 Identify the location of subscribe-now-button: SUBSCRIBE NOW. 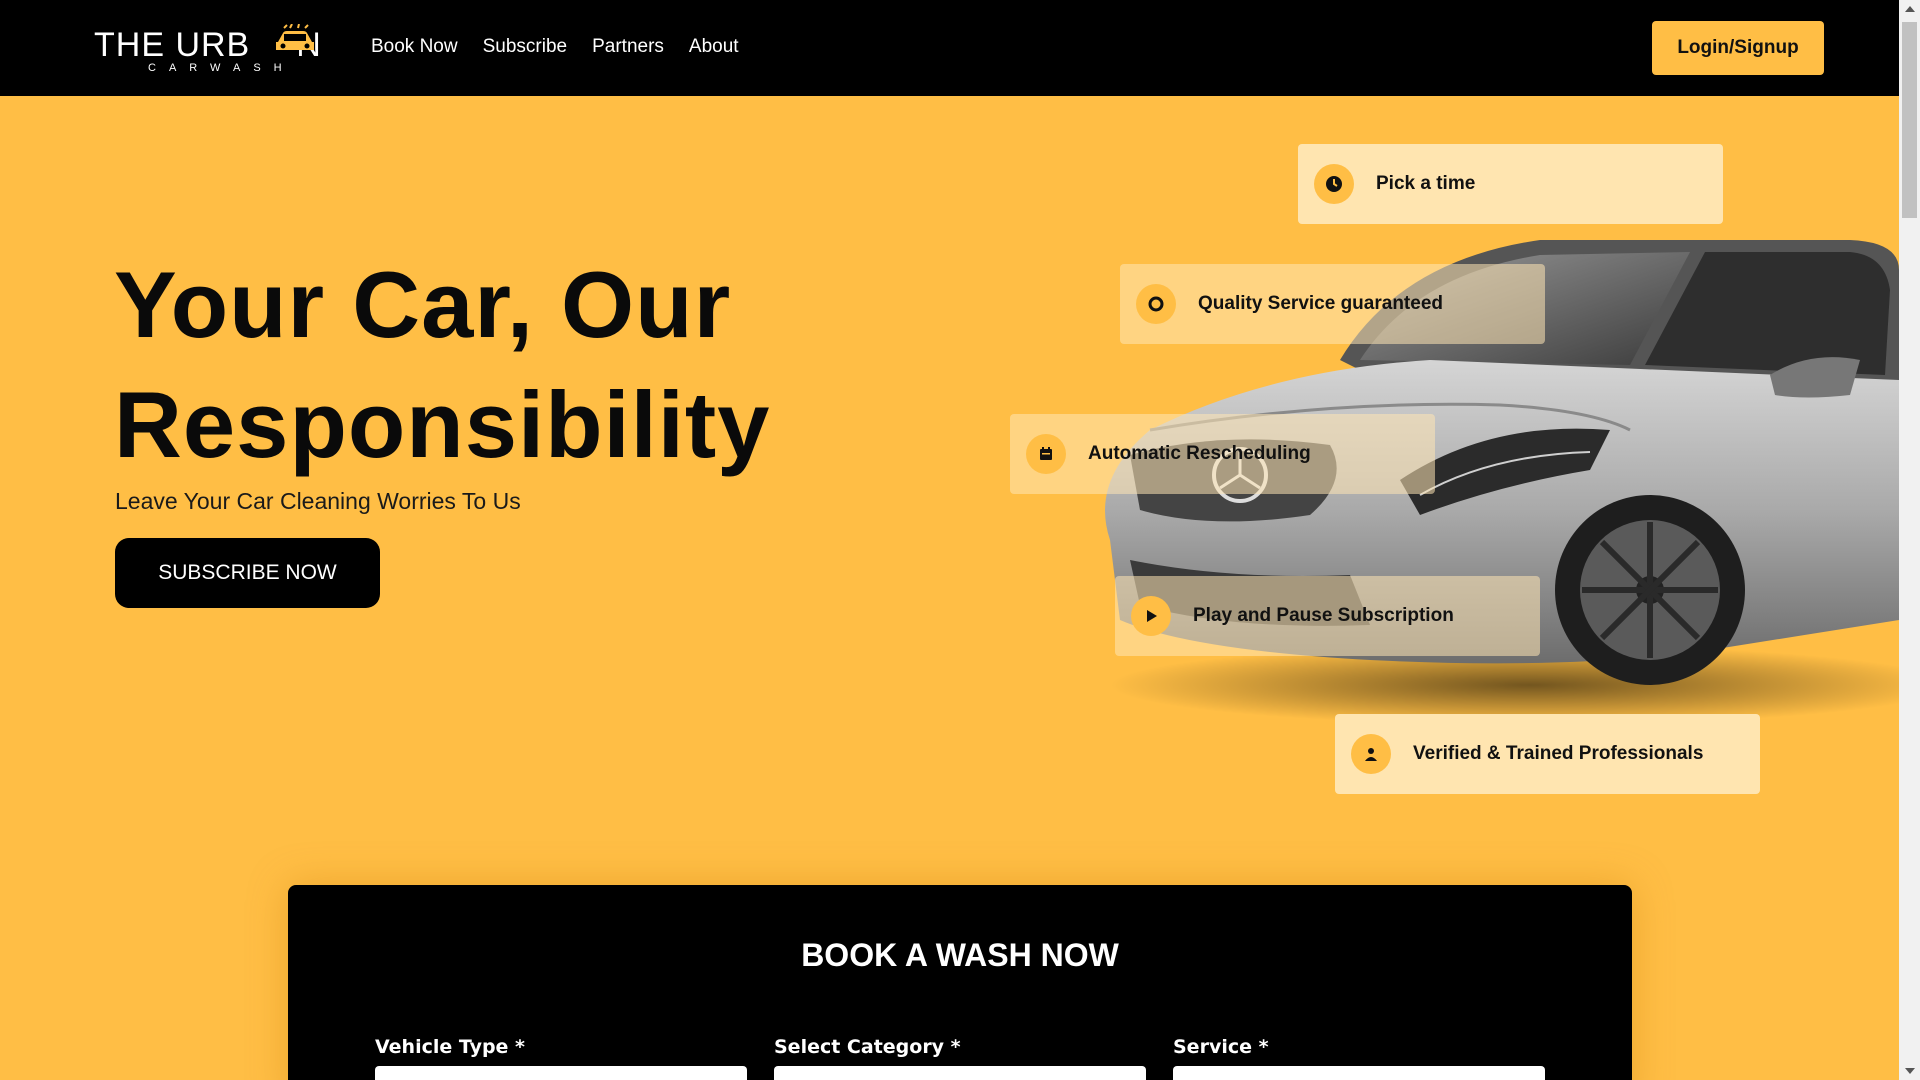
(247, 573).